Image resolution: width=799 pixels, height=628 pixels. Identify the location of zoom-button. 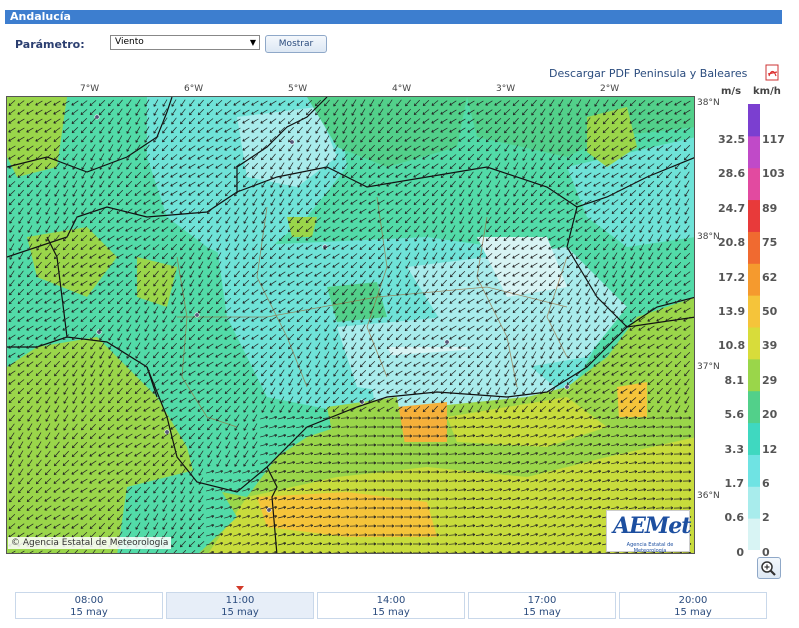
(769, 568).